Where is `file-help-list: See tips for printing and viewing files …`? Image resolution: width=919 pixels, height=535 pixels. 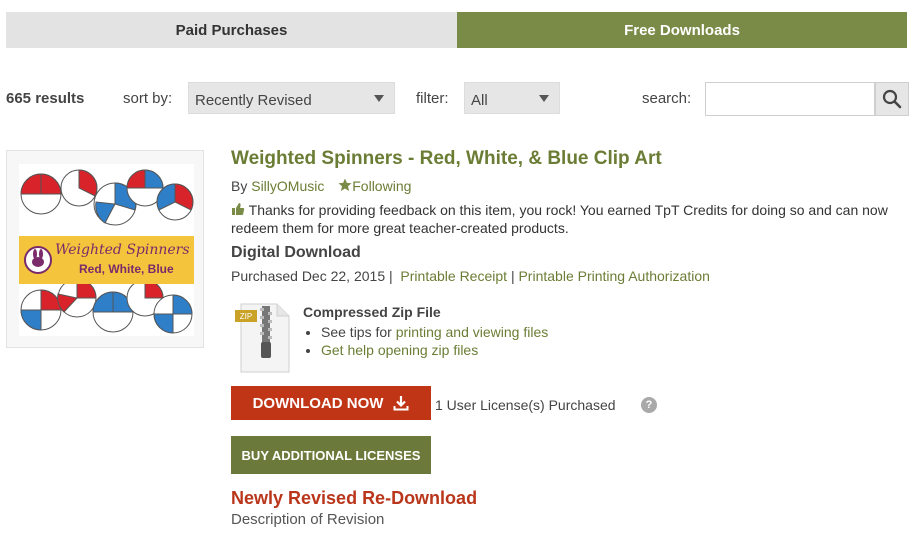 file-help-list: See tips for printing and viewing files … is located at coordinates (434, 341).